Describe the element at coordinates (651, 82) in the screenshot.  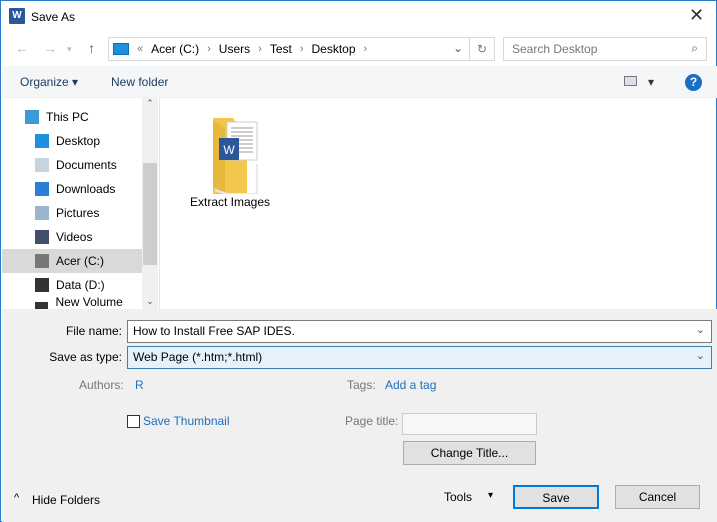
I see `view-dropdown-icon: ▾` at that location.